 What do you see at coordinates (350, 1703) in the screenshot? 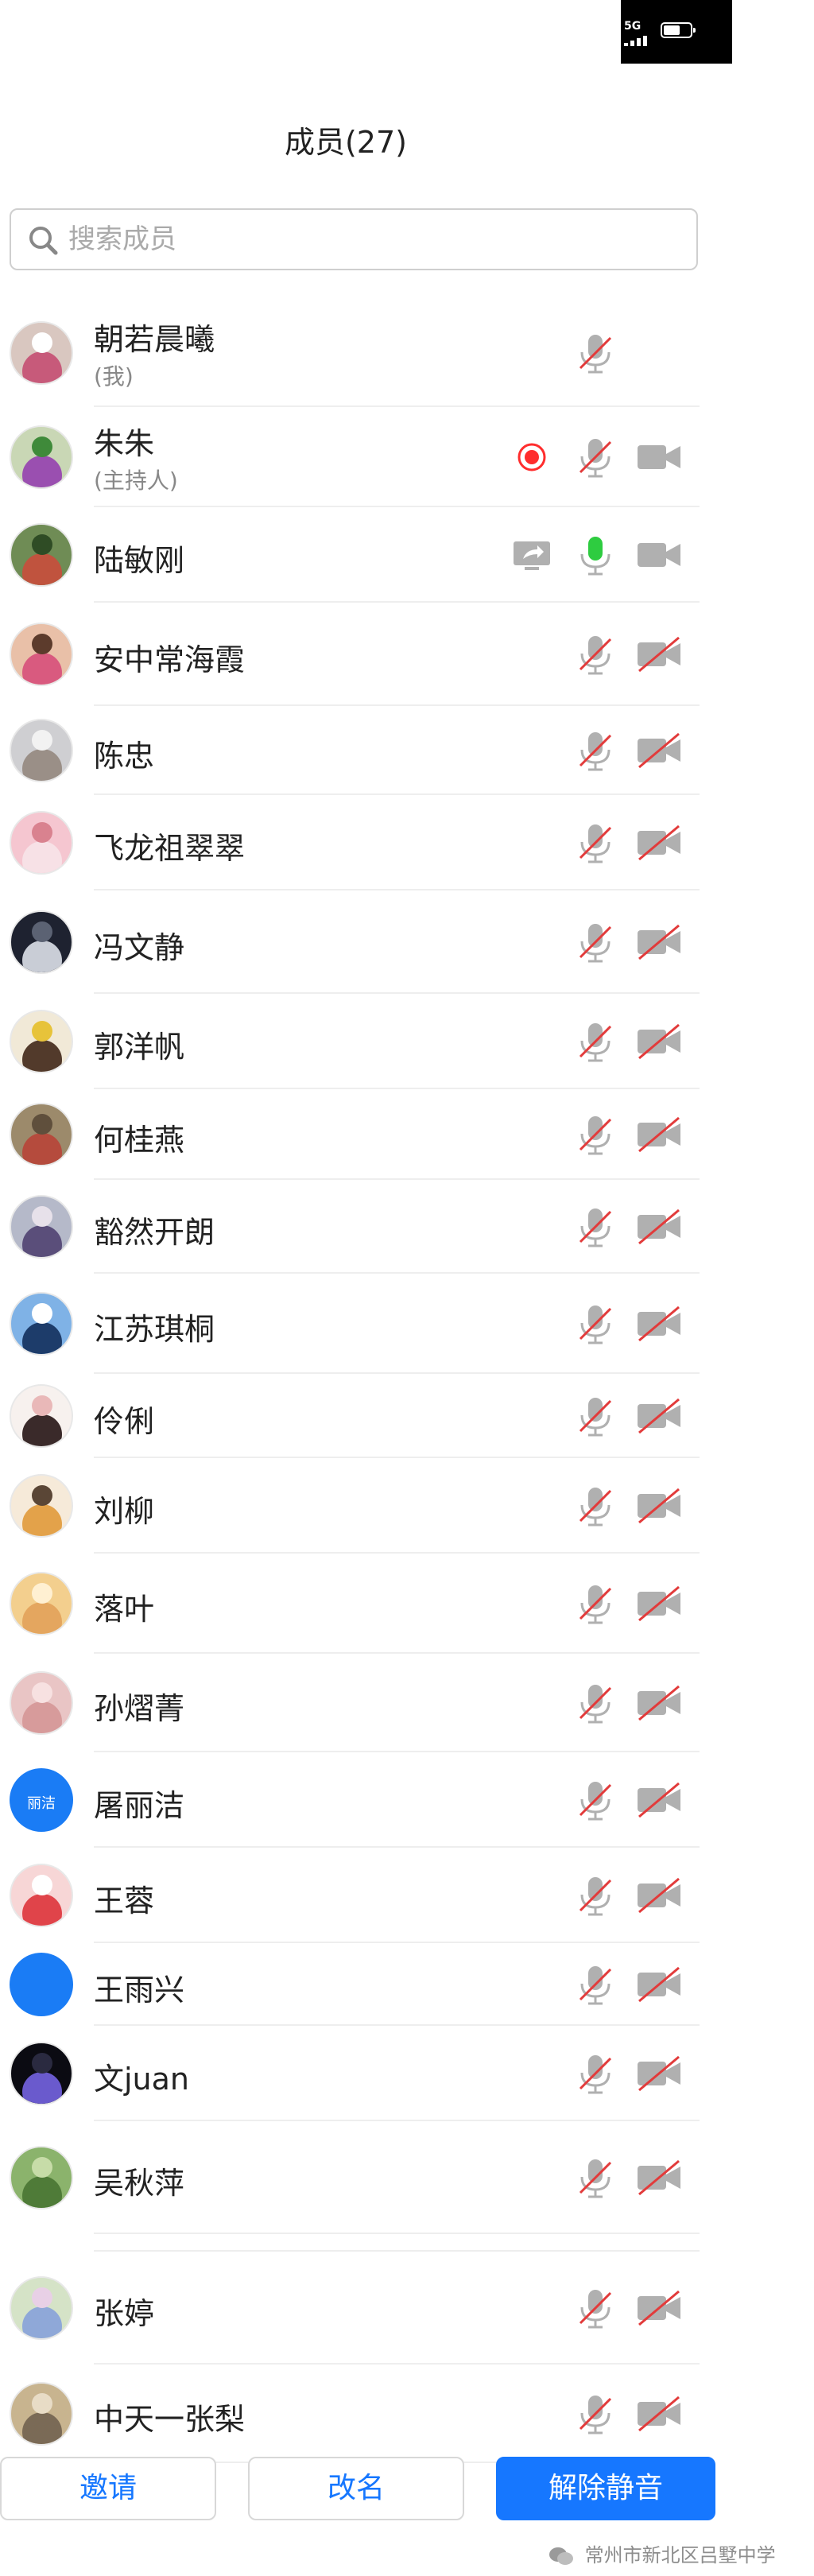
I see `member-row: 孙熠菁` at bounding box center [350, 1703].